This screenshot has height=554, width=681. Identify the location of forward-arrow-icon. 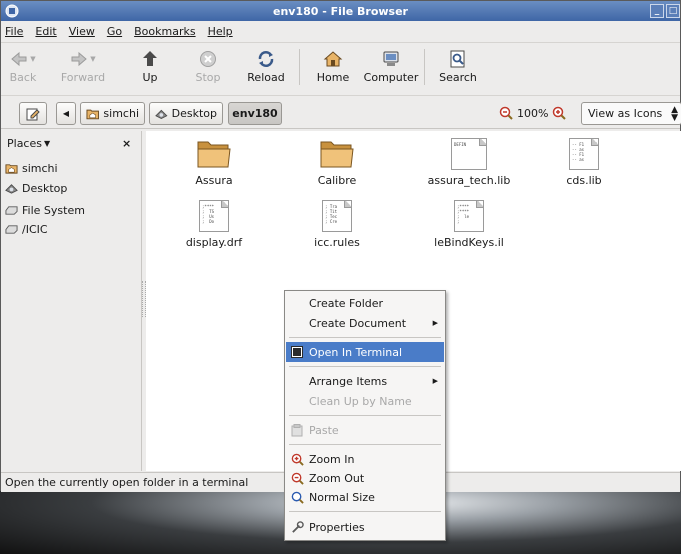
(79, 59).